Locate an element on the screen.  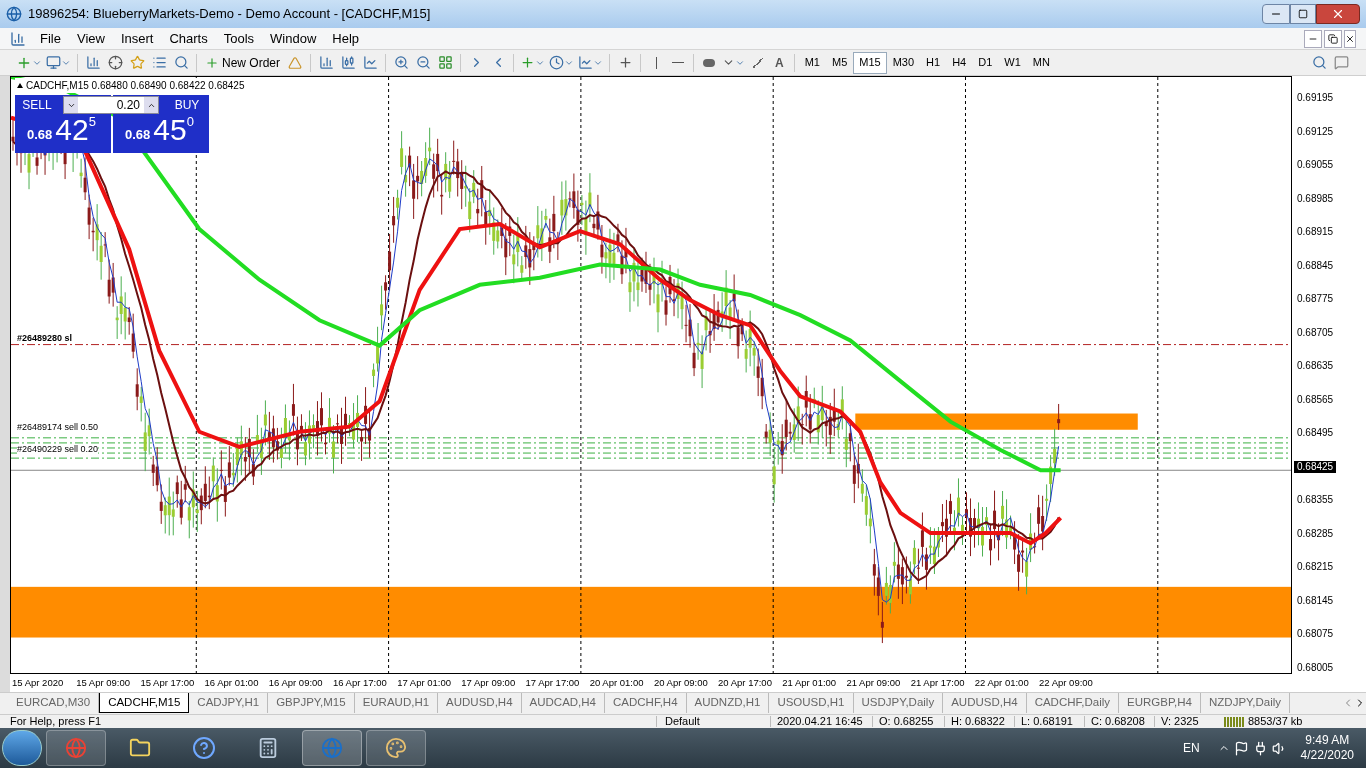
monitor-icon is located at coordinates (53, 62).